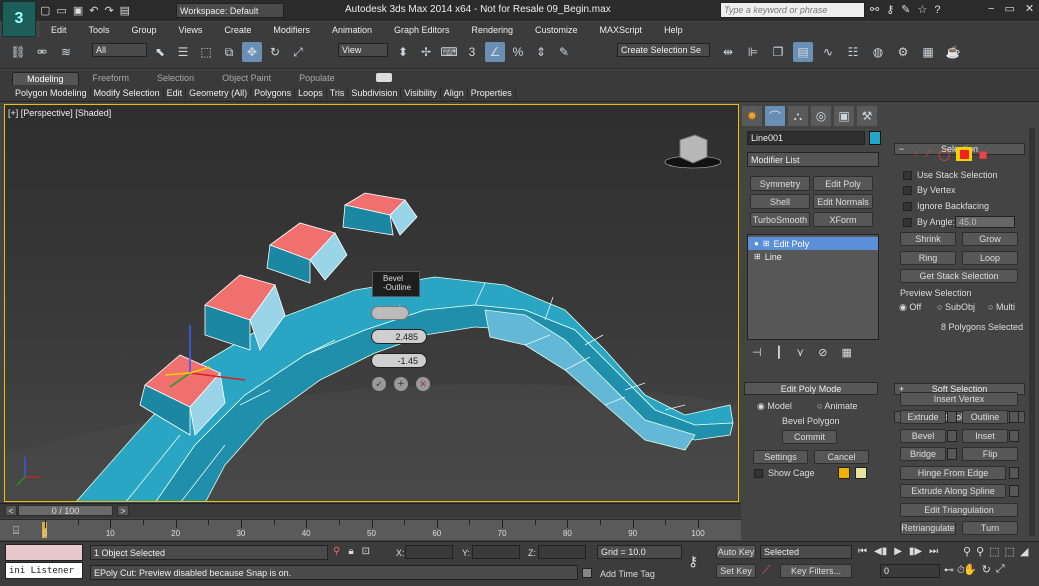 The width and height of the screenshot is (1039, 586). I want to click on ribbon-tab-object-paint: Object Paint, so click(246, 78).